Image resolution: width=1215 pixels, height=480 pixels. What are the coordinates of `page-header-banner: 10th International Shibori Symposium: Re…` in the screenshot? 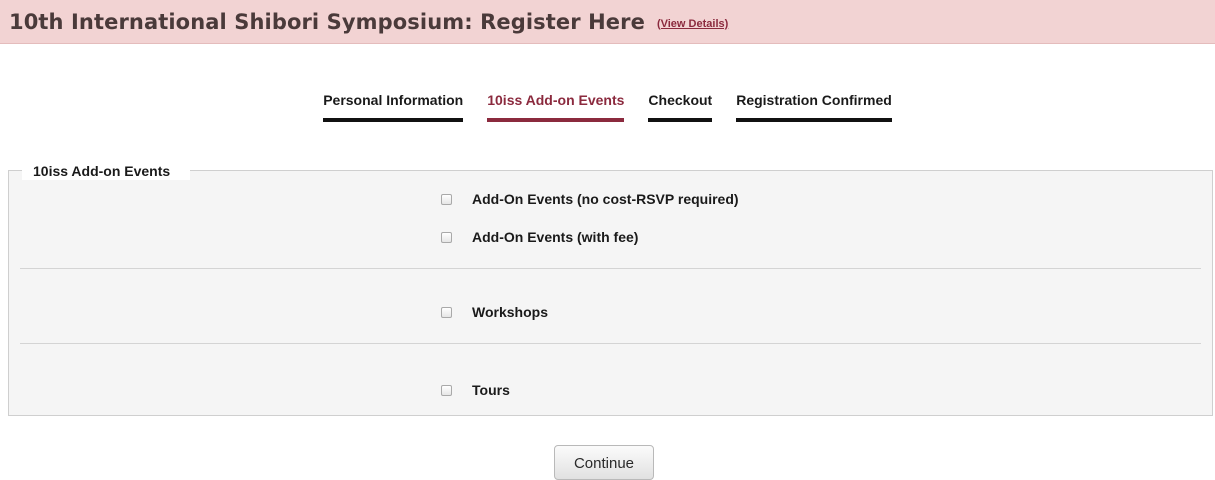 It's located at (607, 22).